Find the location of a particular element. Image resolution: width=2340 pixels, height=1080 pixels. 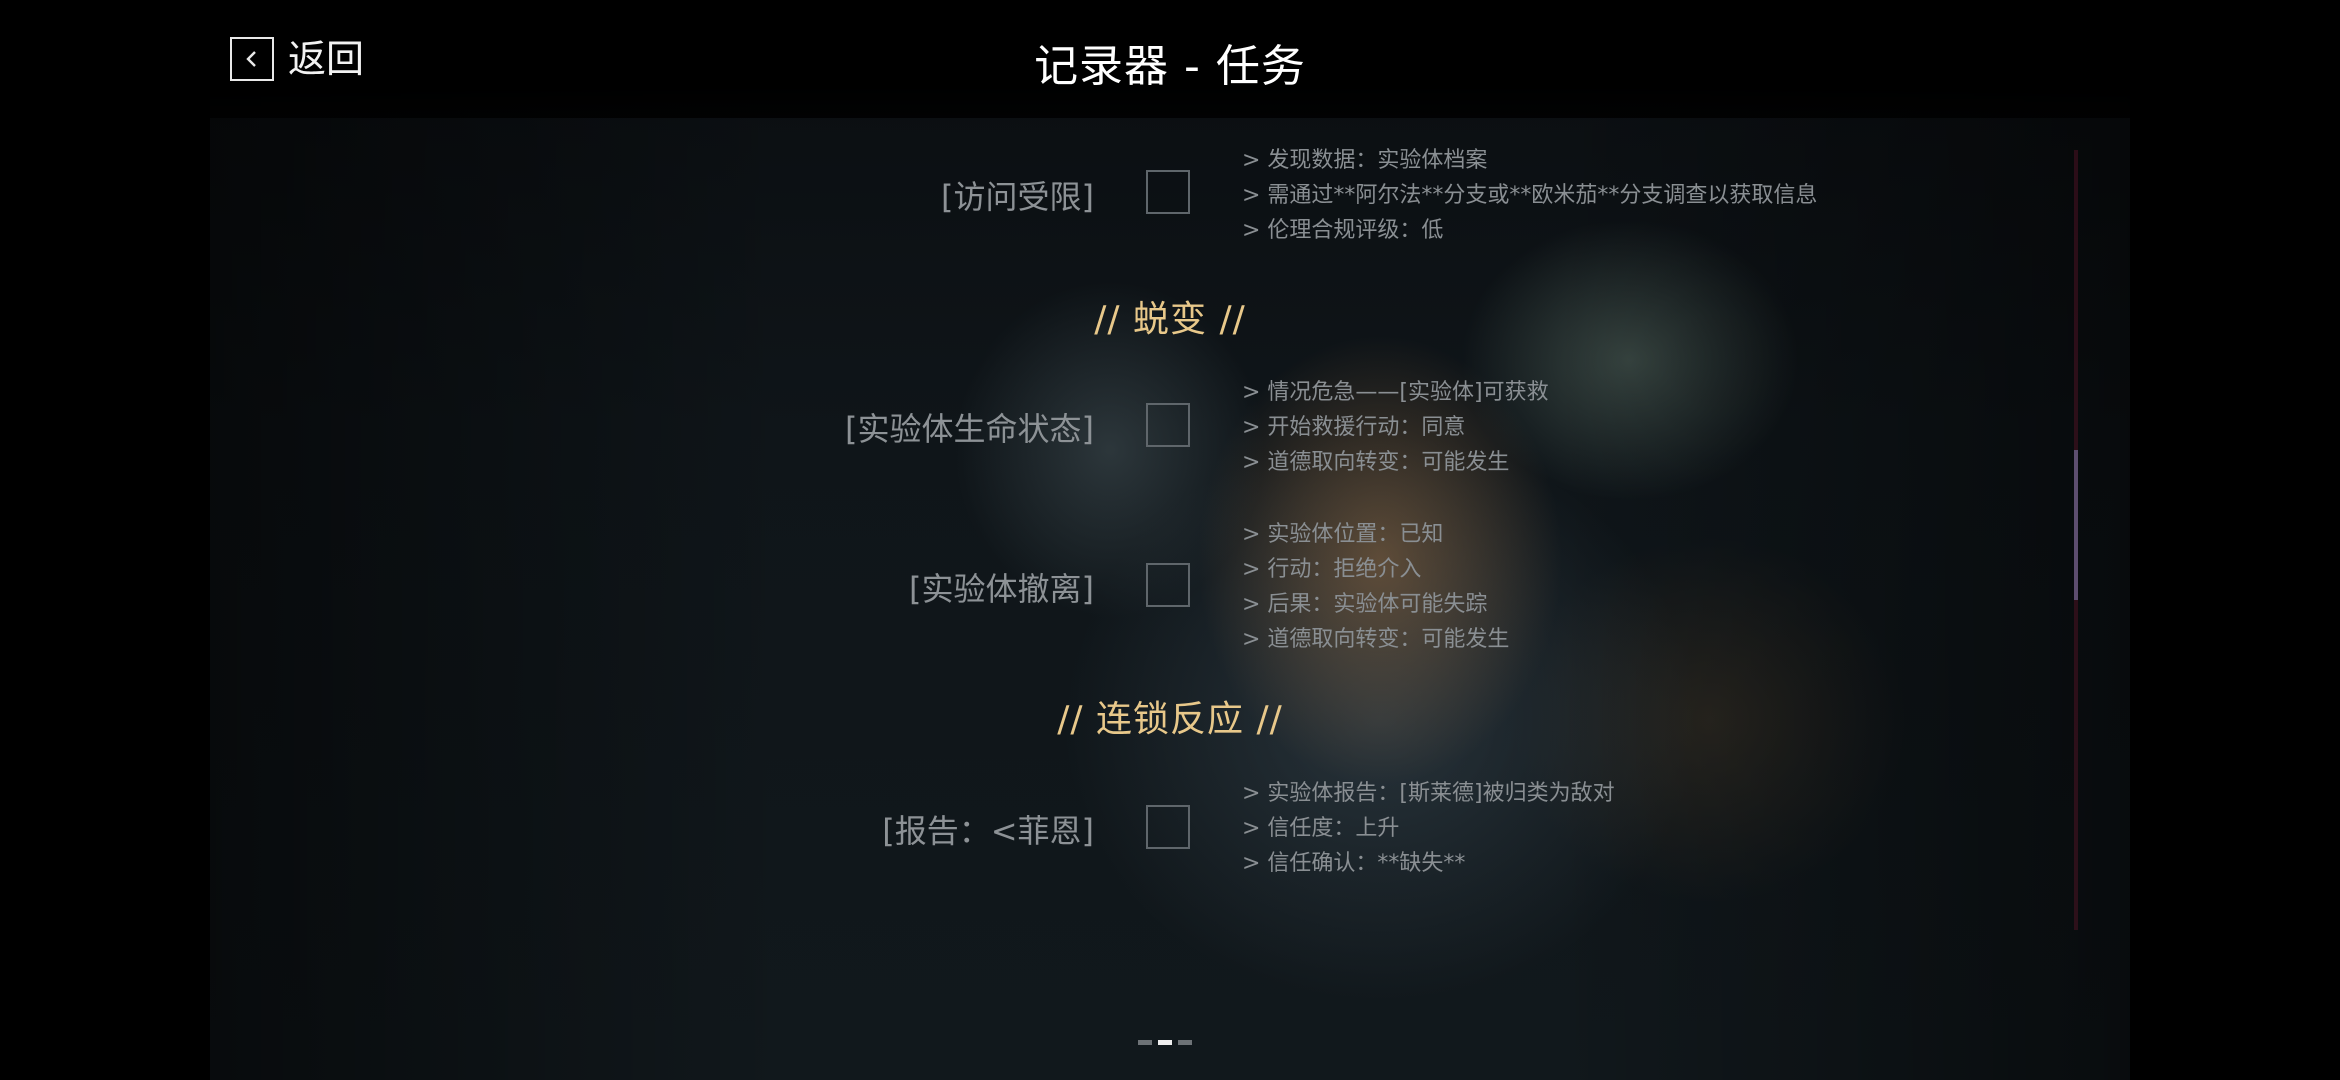

task-checkbox-subject-evacuation is located at coordinates (1168, 585).